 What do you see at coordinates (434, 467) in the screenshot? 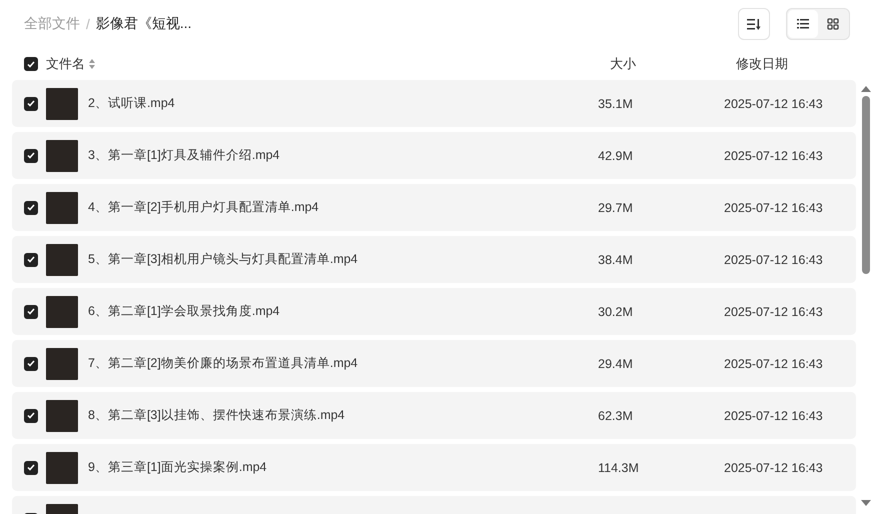
I see `file-row: 9、第三章[1]面光实操案例.mp4 114.3M 2025-07-12 16:43` at bounding box center [434, 467].